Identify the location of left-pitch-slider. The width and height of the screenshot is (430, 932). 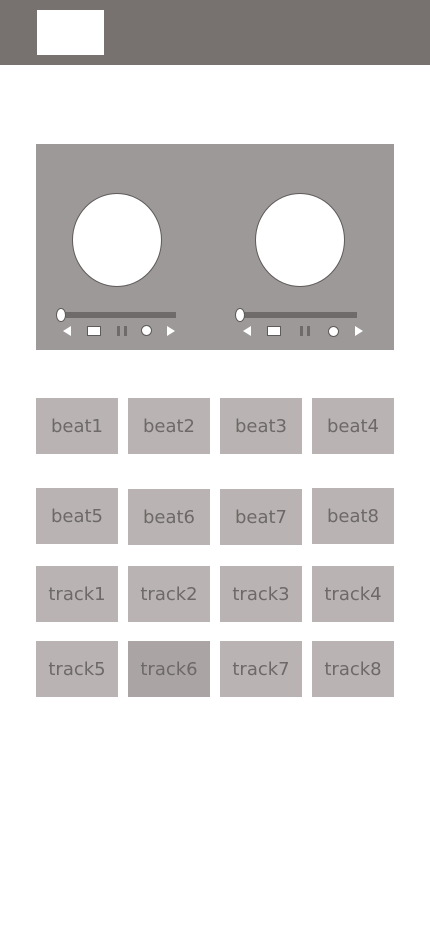
(118, 315).